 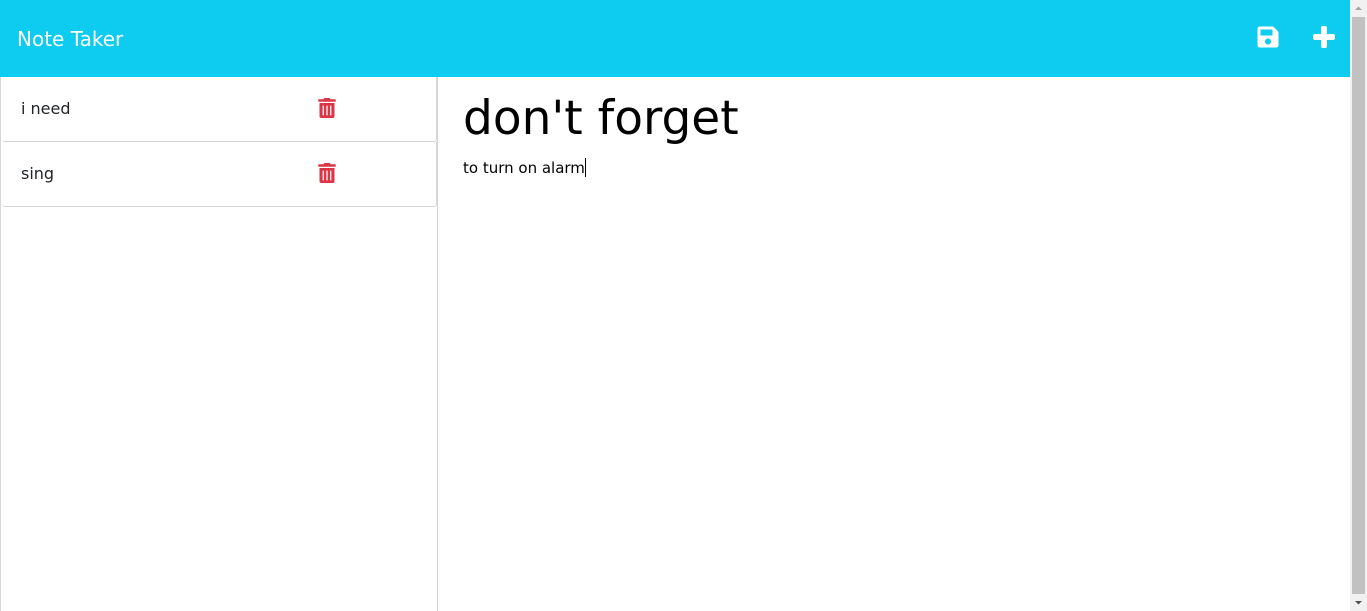 I want to click on note-list-item: i need, so click(x=219, y=109).